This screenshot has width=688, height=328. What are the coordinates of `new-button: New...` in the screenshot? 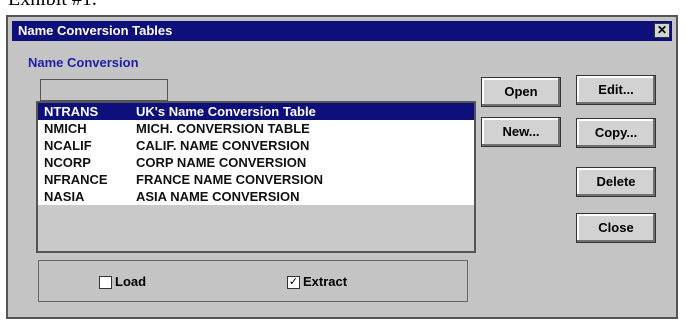 It's located at (521, 132).